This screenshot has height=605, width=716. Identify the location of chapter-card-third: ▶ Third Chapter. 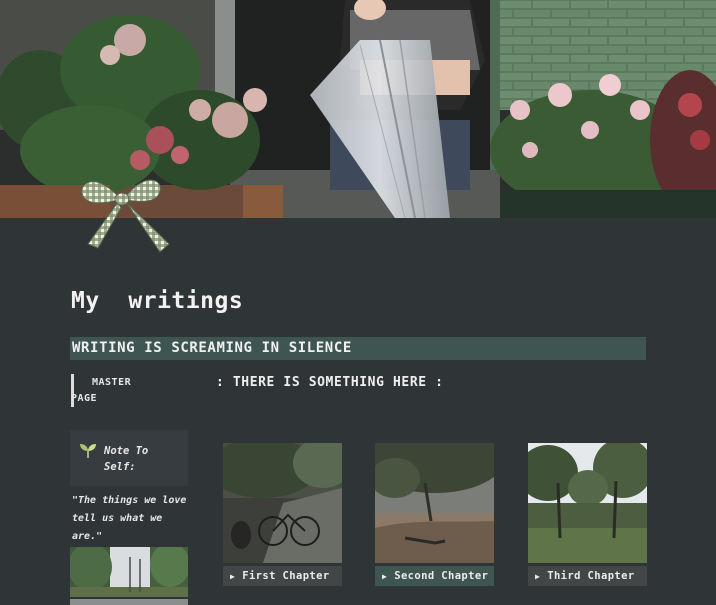
(587, 514).